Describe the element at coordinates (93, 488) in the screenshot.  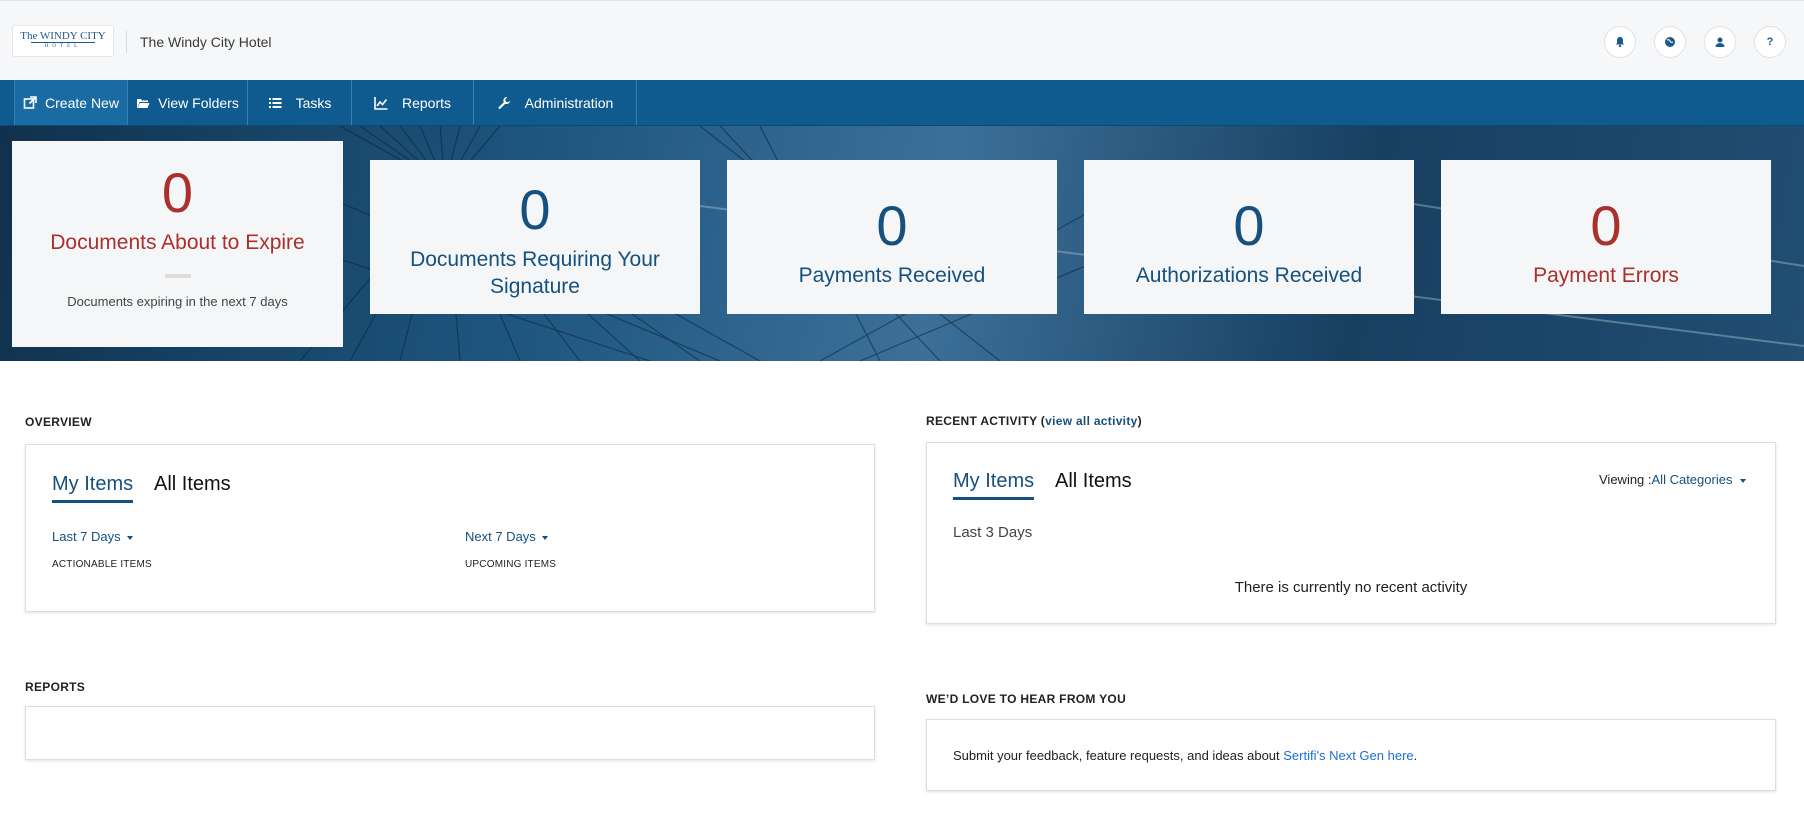
I see `overview-tab-my-items: My Items` at that location.